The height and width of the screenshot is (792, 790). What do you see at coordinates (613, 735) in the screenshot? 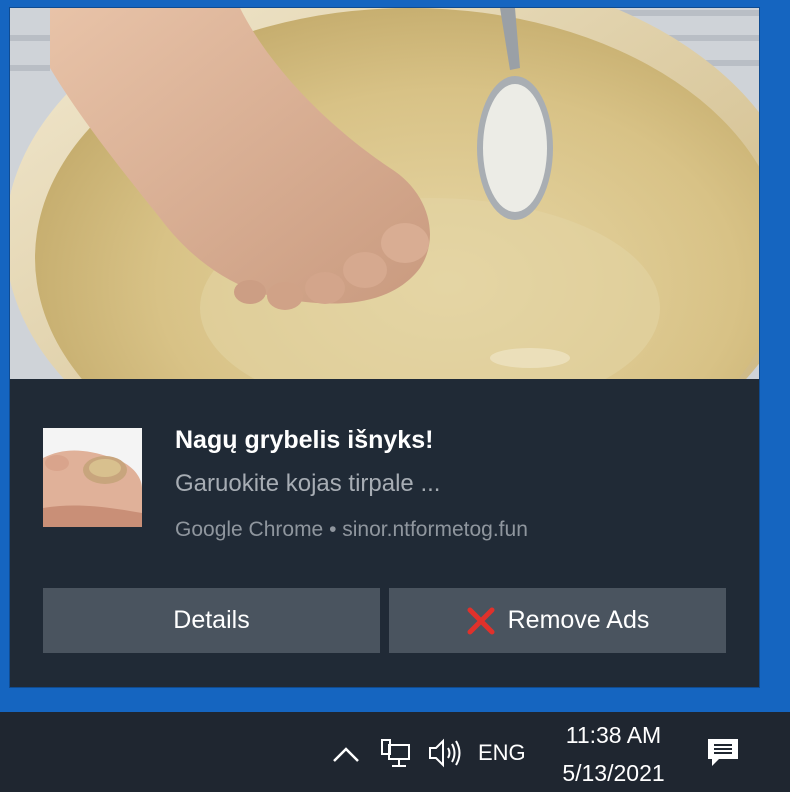
I see `clock-time: 11:38 AM` at bounding box center [613, 735].